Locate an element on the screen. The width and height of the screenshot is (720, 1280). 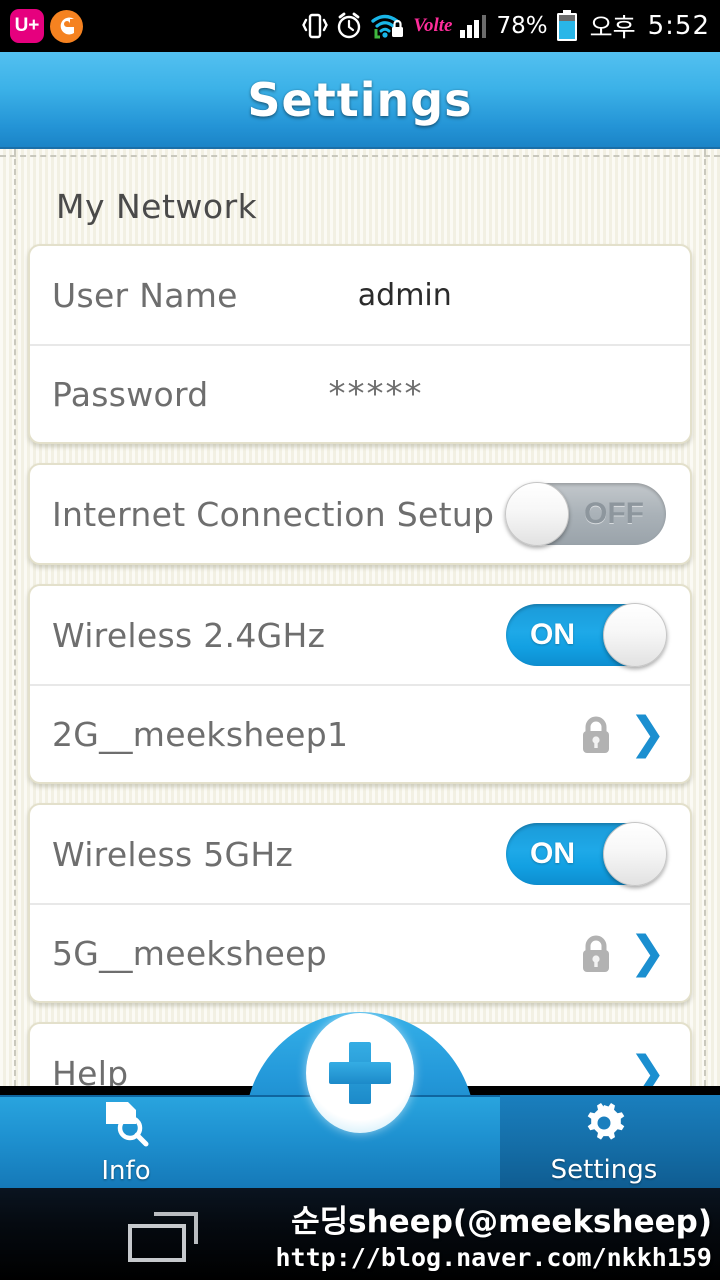
bottom-navigation: Info Settings is located at coordinates (360, 1100).